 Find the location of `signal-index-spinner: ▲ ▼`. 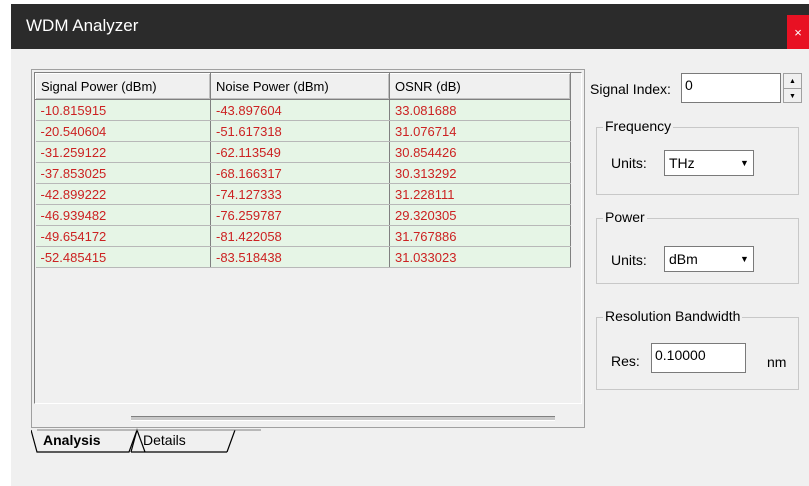

signal-index-spinner: ▲ ▼ is located at coordinates (792, 88).